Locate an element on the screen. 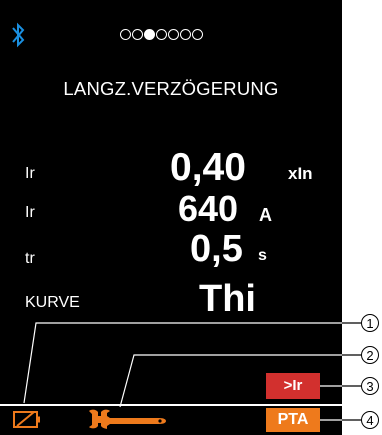 This screenshot has height=435, width=382. callout-2: 2 is located at coordinates (370, 355).